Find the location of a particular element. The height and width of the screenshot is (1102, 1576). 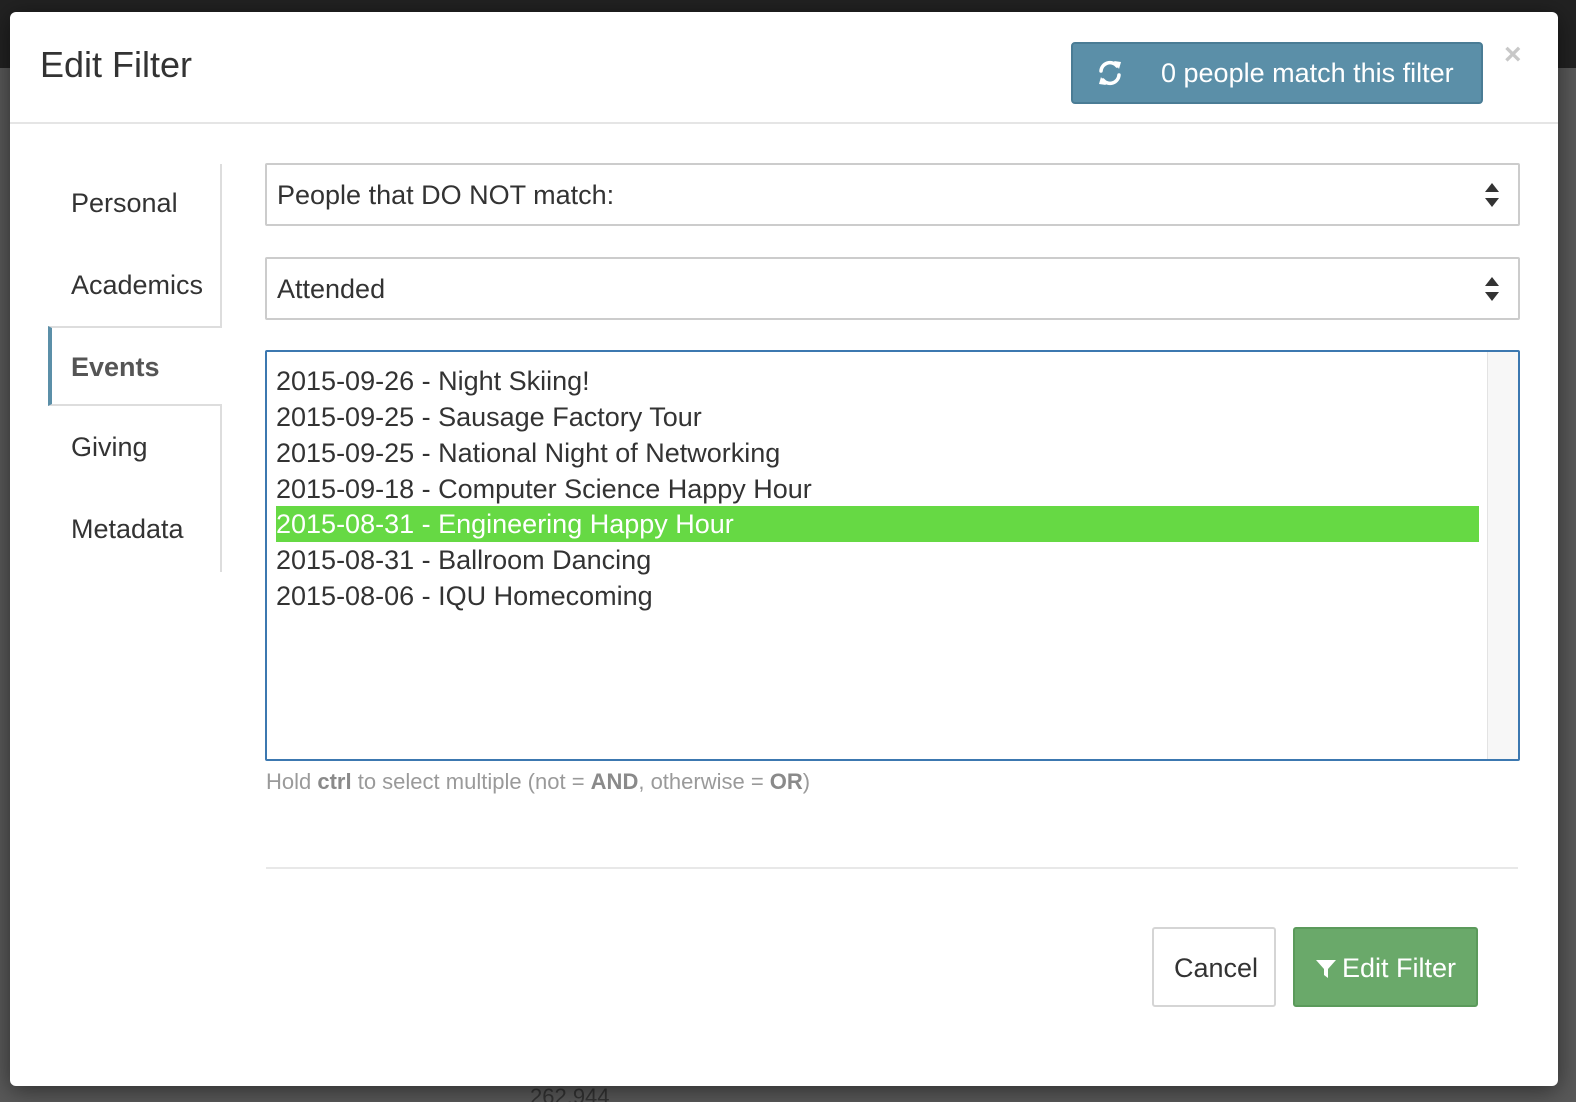

event-option: 2015-09-26 - Night Skiing! is located at coordinates (877, 381).